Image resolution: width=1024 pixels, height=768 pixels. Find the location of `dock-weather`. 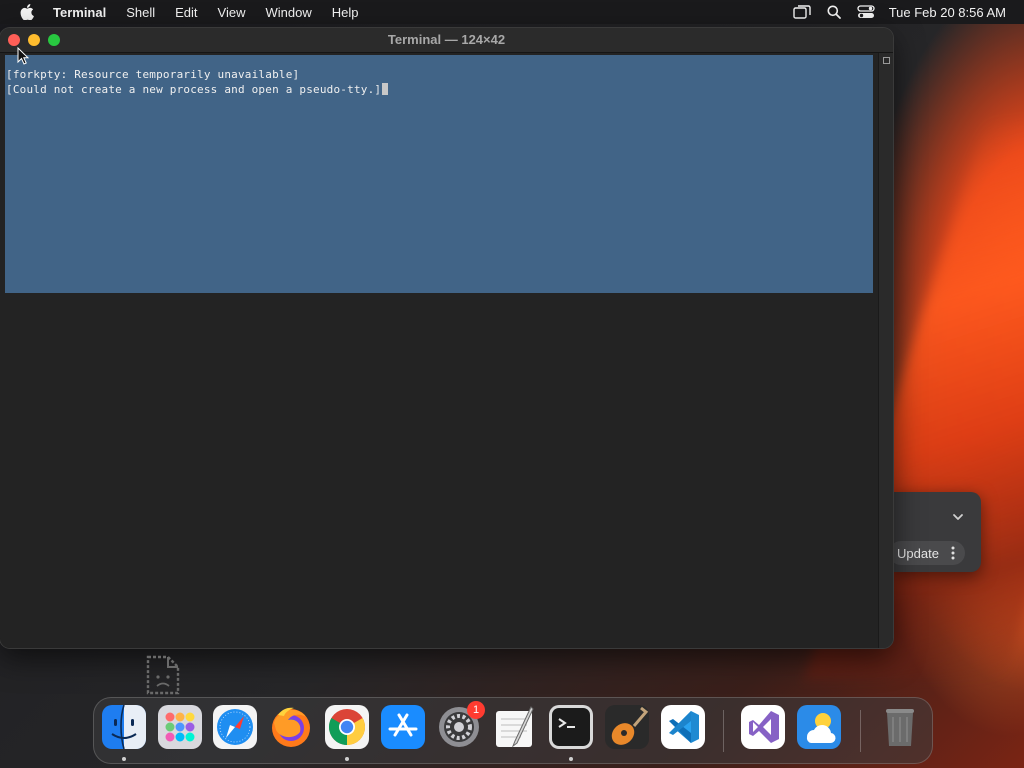

dock-weather is located at coordinates (819, 727).